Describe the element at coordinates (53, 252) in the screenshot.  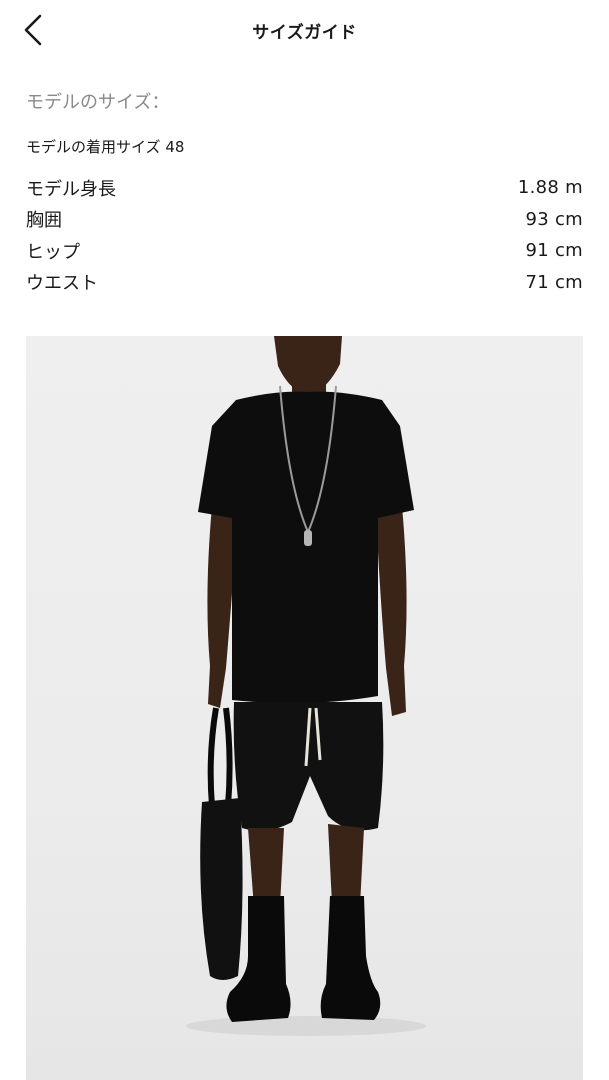
I see `measurement-label: ヒップ` at that location.